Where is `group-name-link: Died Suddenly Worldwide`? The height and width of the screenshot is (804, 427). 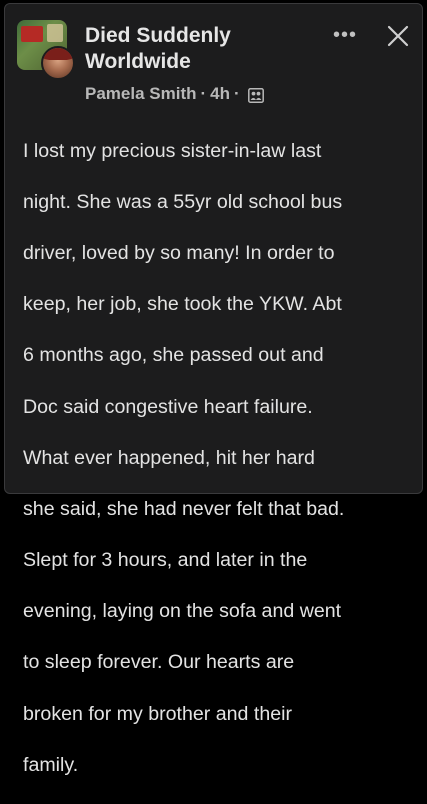 group-name-link: Died Suddenly Worldwide is located at coordinates (205, 49).